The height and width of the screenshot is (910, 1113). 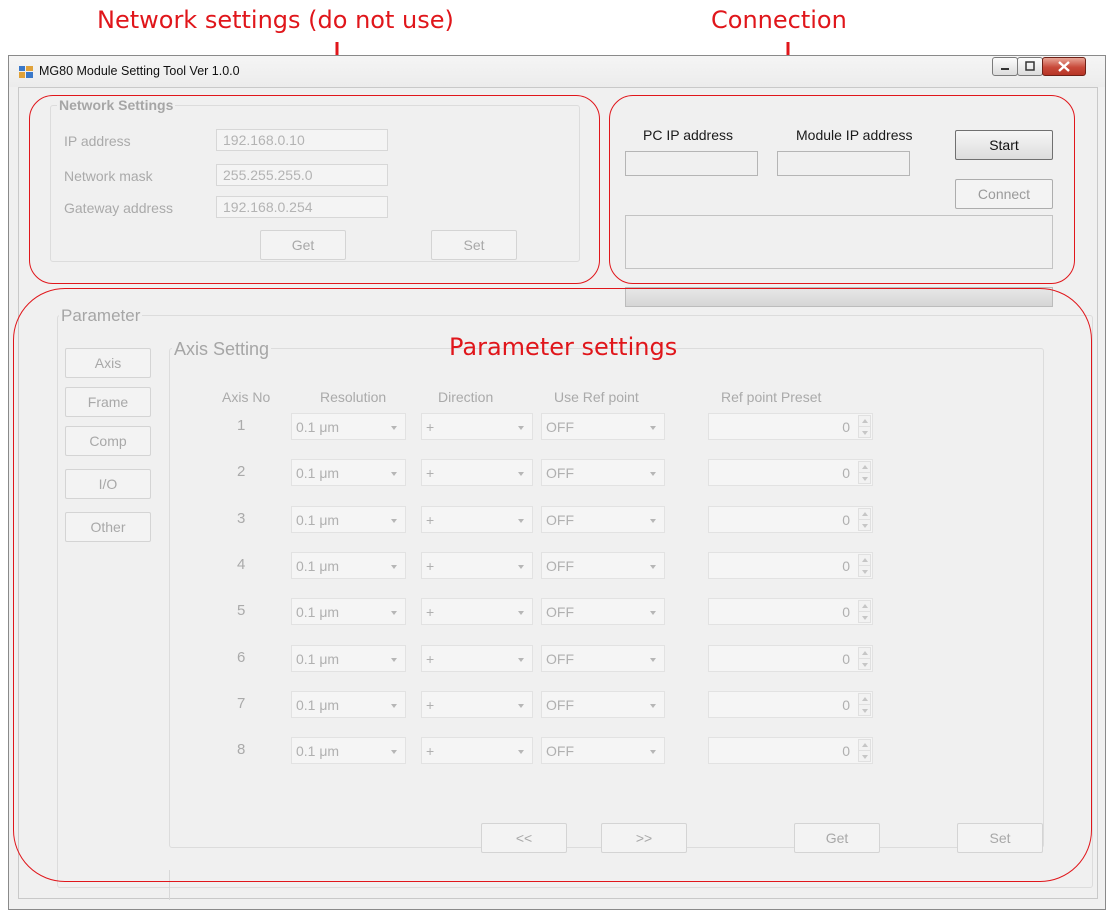 What do you see at coordinates (241, 749) in the screenshot?
I see `axis-number: 8` at bounding box center [241, 749].